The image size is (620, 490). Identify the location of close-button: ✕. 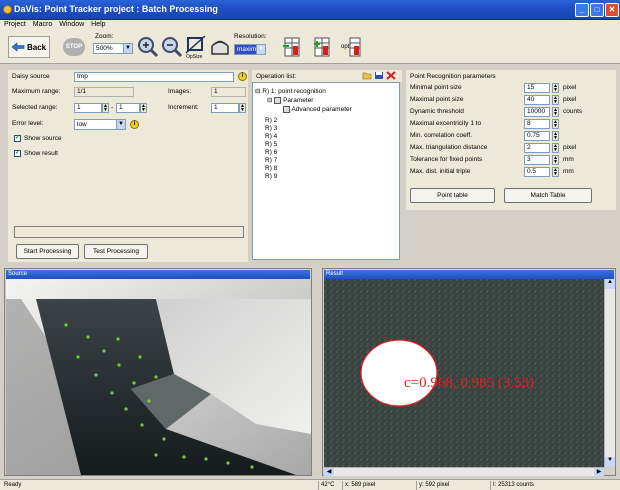
(612, 10).